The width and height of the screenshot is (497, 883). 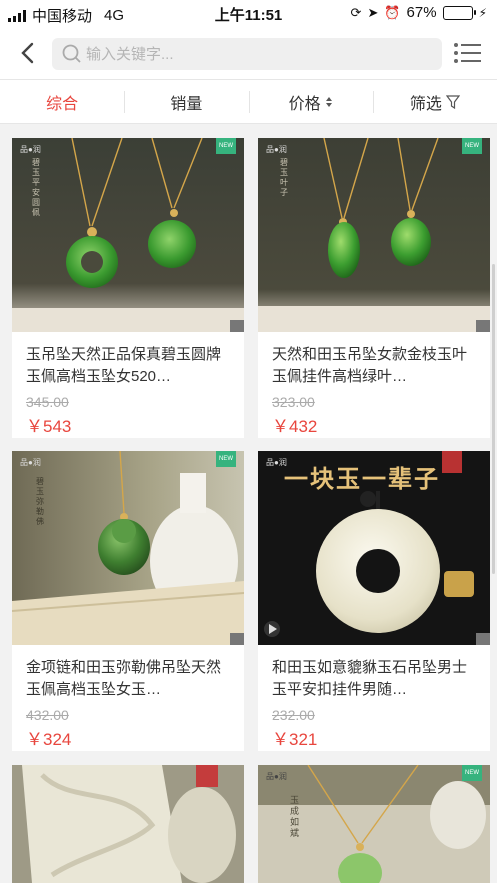 I want to click on product-image: 品●润 碧玉平安圆佩 NEW, so click(x=128, y=235).